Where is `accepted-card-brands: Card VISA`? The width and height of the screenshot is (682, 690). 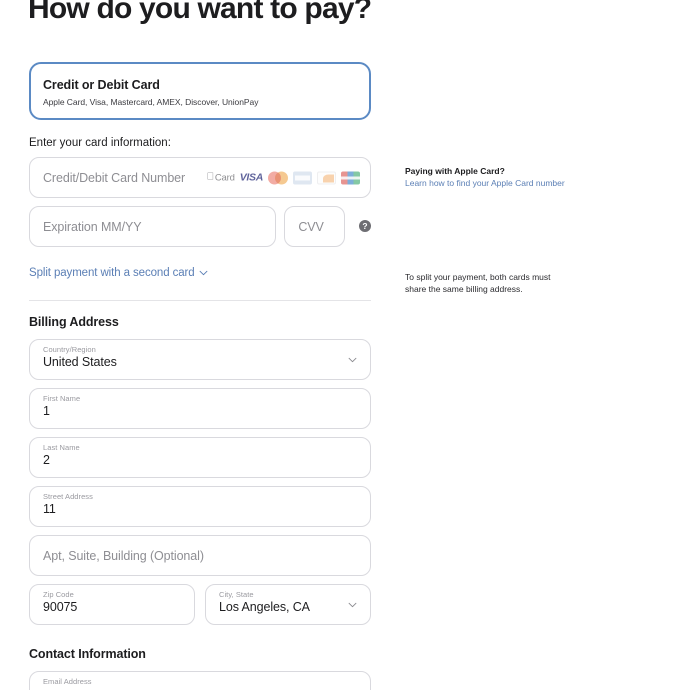 accepted-card-brands: Card VISA is located at coordinates (283, 177).